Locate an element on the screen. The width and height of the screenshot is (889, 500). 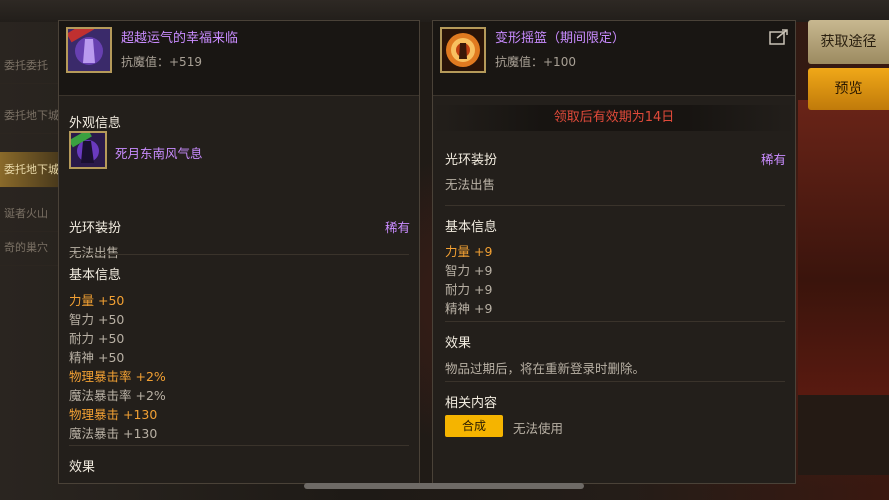
item-magic-resist: 抗魔值：+100 is located at coordinates (535, 62).